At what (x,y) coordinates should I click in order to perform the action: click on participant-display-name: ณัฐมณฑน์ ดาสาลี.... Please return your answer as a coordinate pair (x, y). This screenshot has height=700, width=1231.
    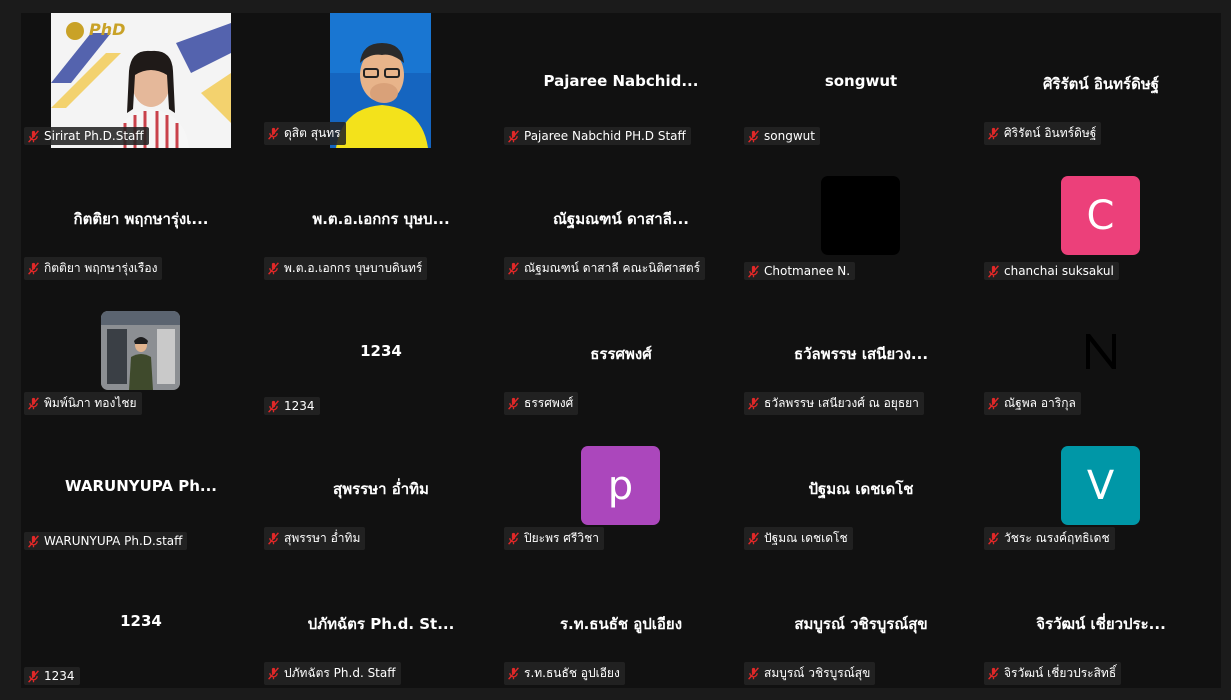
    Looking at the image, I should click on (621, 219).